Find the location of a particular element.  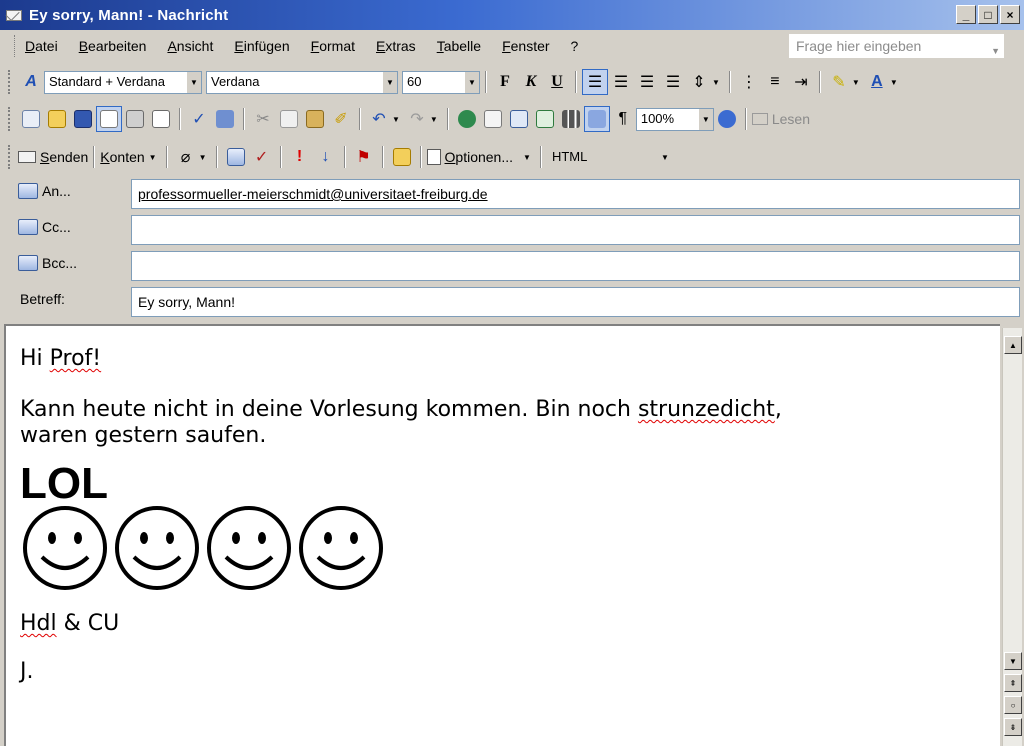

read-button: Lesen is located at coordinates (780, 119).